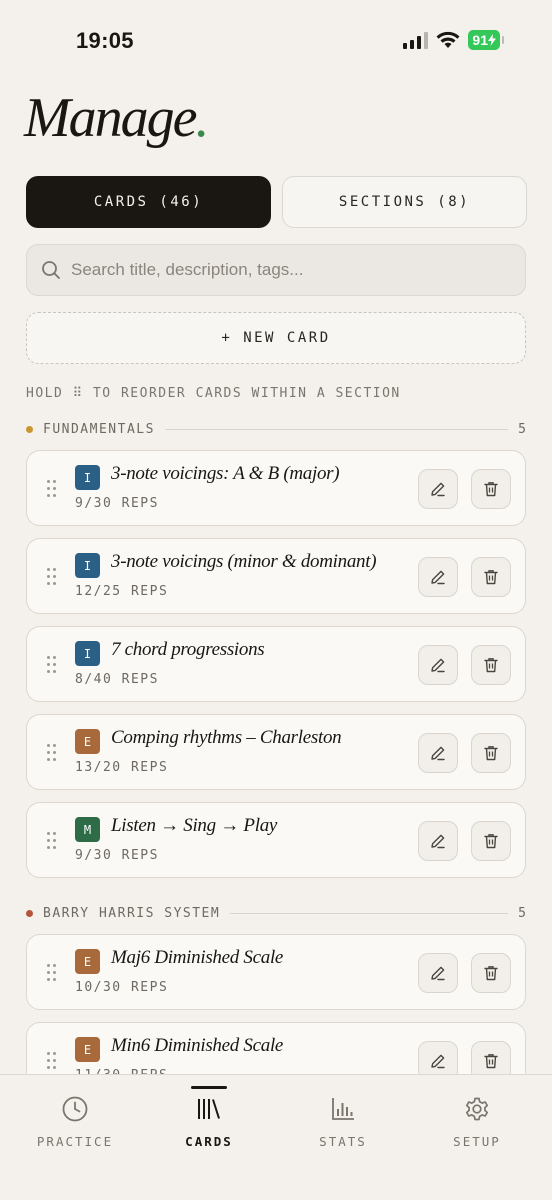 The image size is (552, 1200). What do you see at coordinates (276, 664) in the screenshot?
I see `card-row: I 7 chord progressions 8/40 REPS` at bounding box center [276, 664].